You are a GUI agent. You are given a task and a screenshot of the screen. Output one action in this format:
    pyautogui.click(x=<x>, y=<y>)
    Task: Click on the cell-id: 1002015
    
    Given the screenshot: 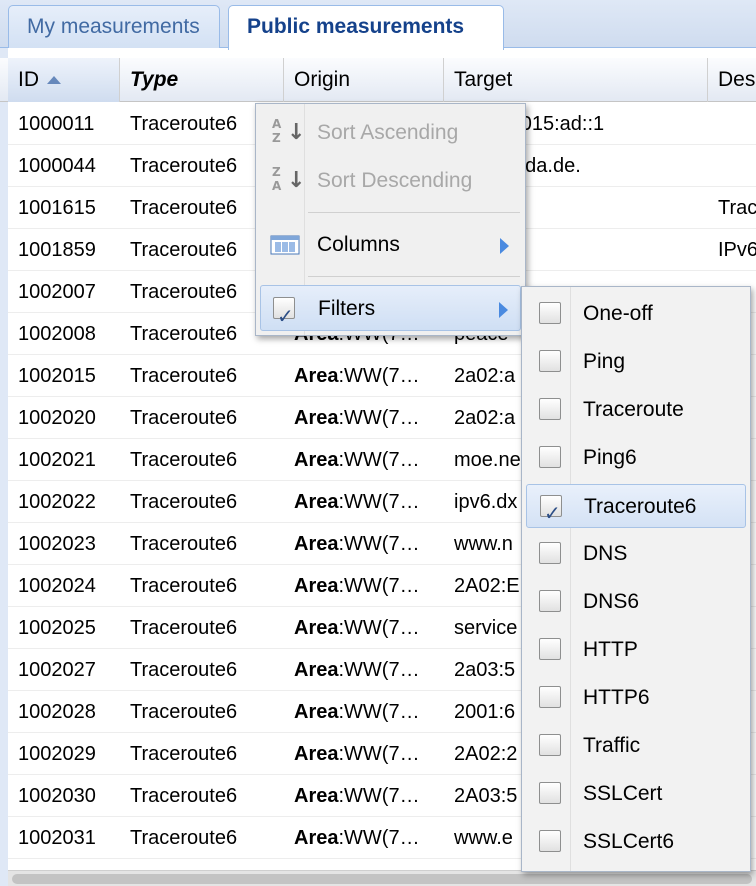 What is the action you would take?
    pyautogui.click(x=57, y=376)
    